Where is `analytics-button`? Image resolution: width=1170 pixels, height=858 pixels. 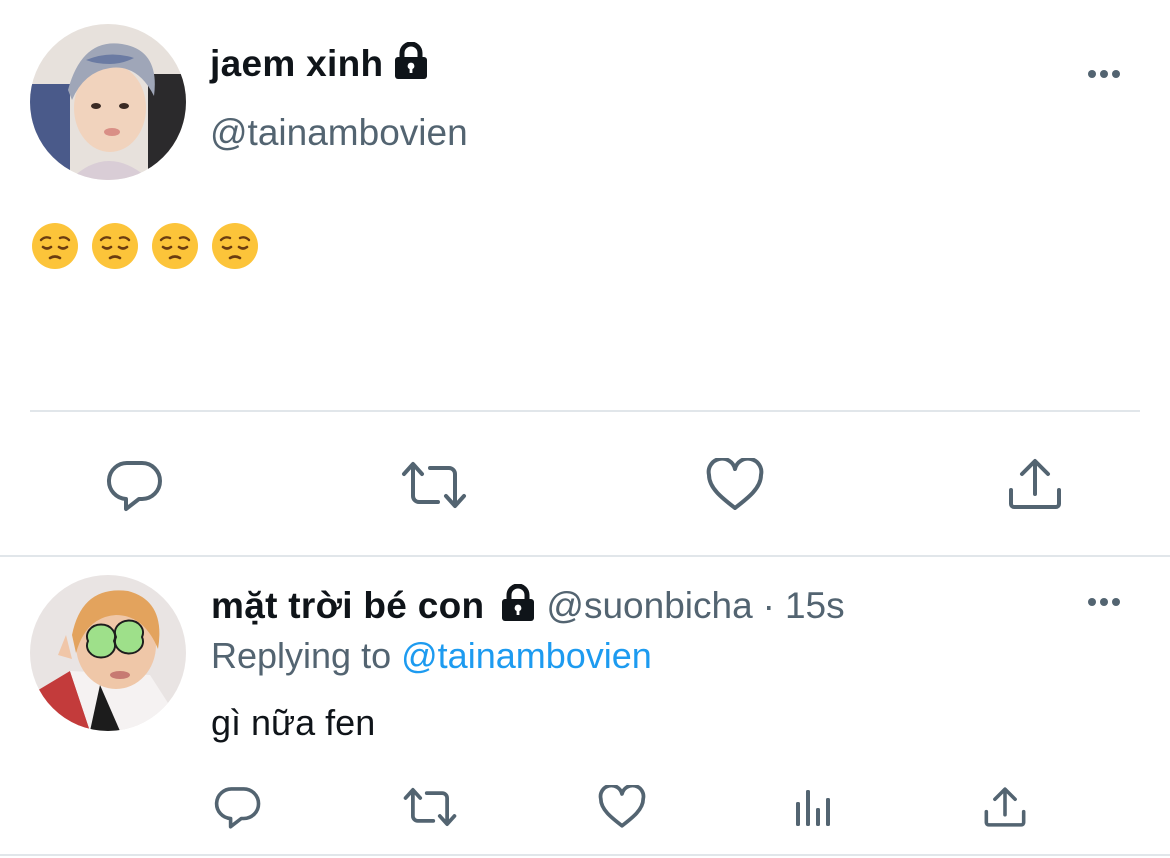
analytics-button is located at coordinates (814, 807).